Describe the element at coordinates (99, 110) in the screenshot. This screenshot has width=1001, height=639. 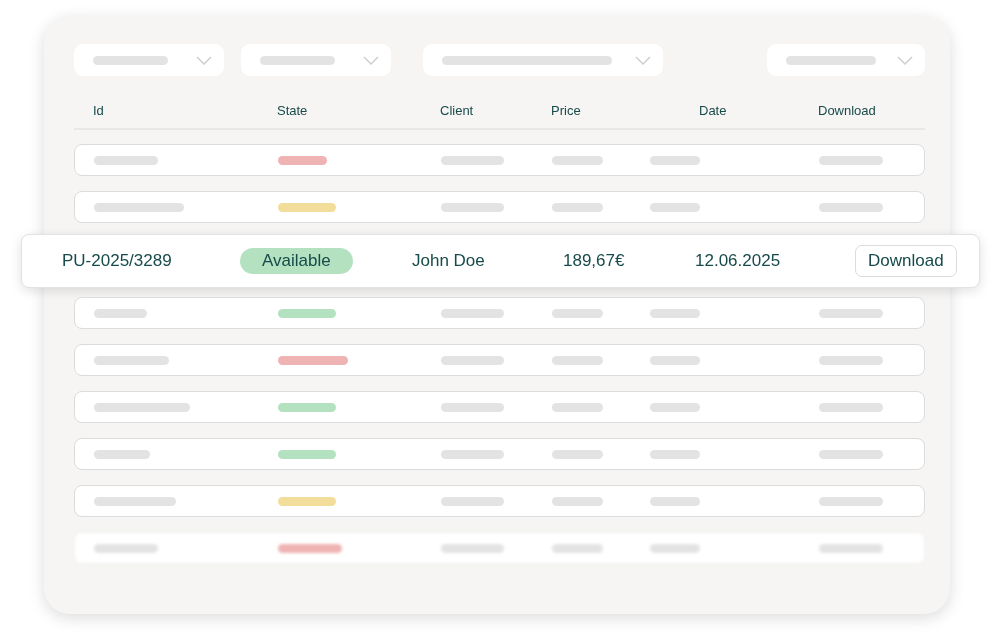
I see `column-header: Id` at that location.